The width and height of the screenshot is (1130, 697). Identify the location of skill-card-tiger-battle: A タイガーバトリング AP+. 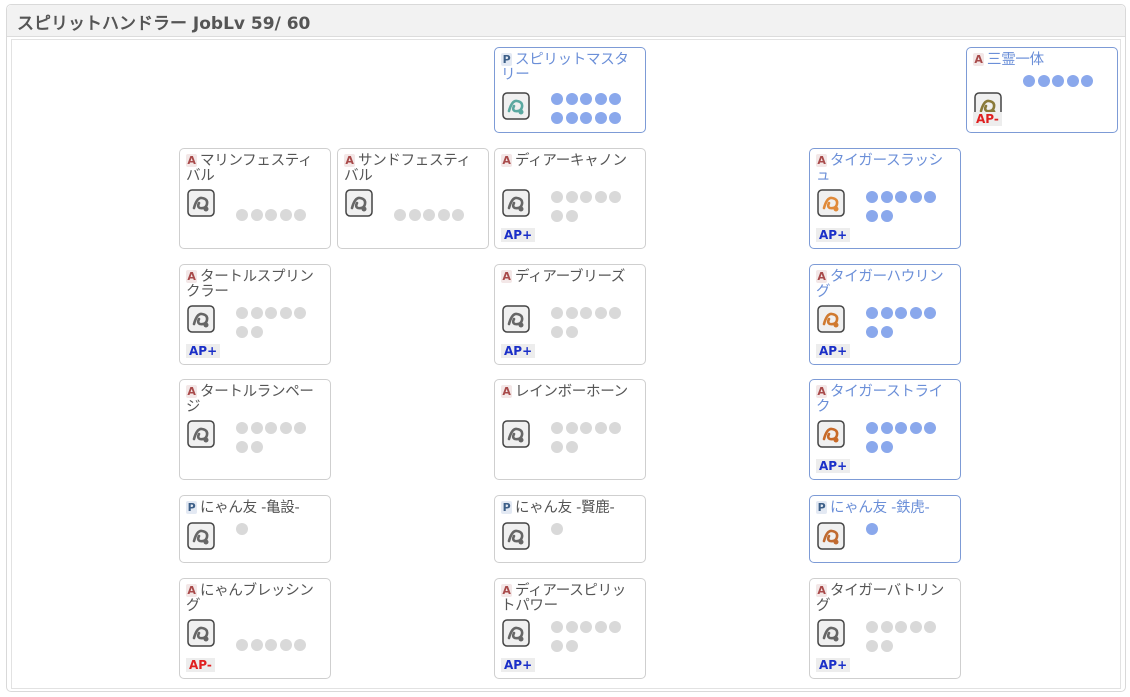
(885, 628).